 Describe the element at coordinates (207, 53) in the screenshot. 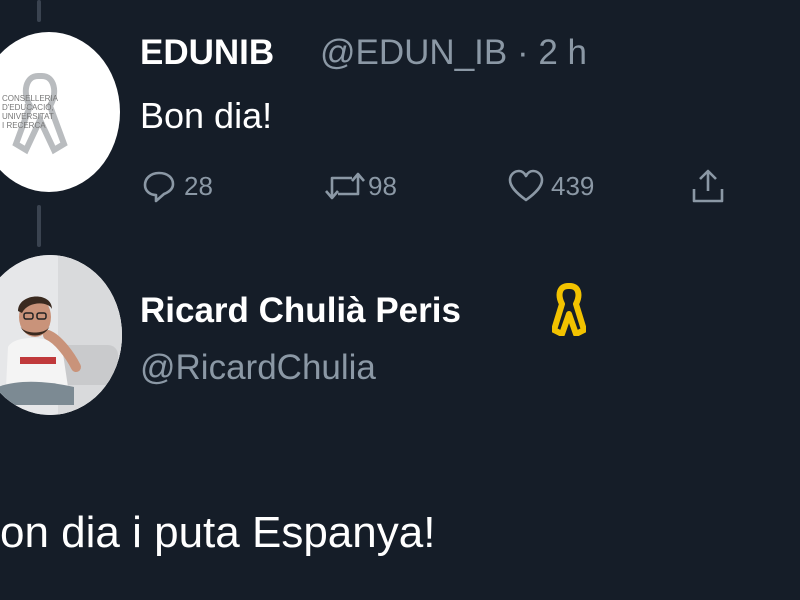

I see `tweet1-author-name: EDUNIB` at that location.